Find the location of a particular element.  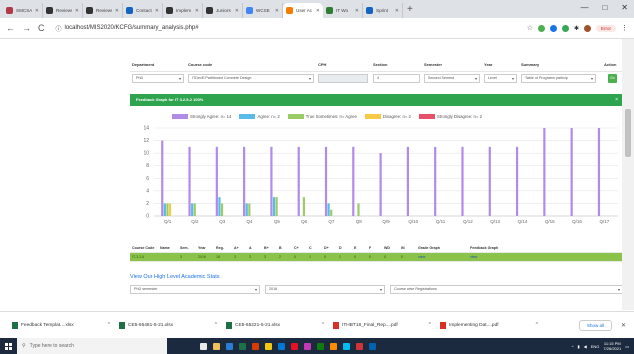

level-semester-select: PhD semester ▾ is located at coordinates (195, 289).